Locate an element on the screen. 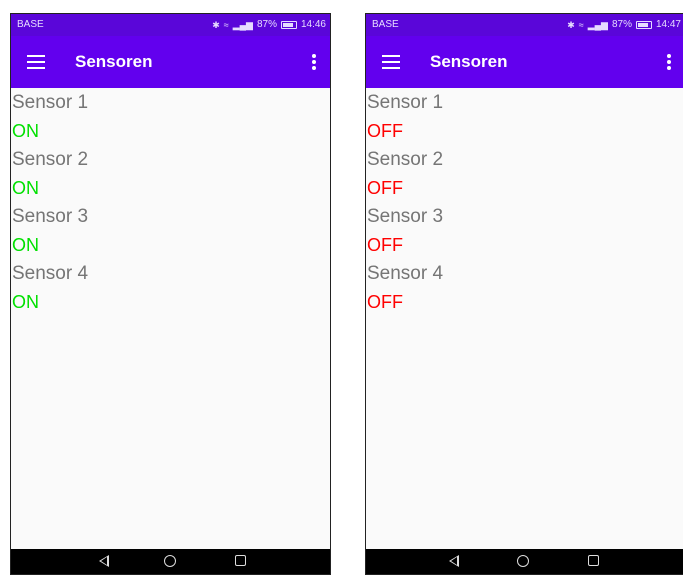  status-bar: BASE ✱ ≈ ▂▄▆ 87% 14:46 is located at coordinates (170, 25).